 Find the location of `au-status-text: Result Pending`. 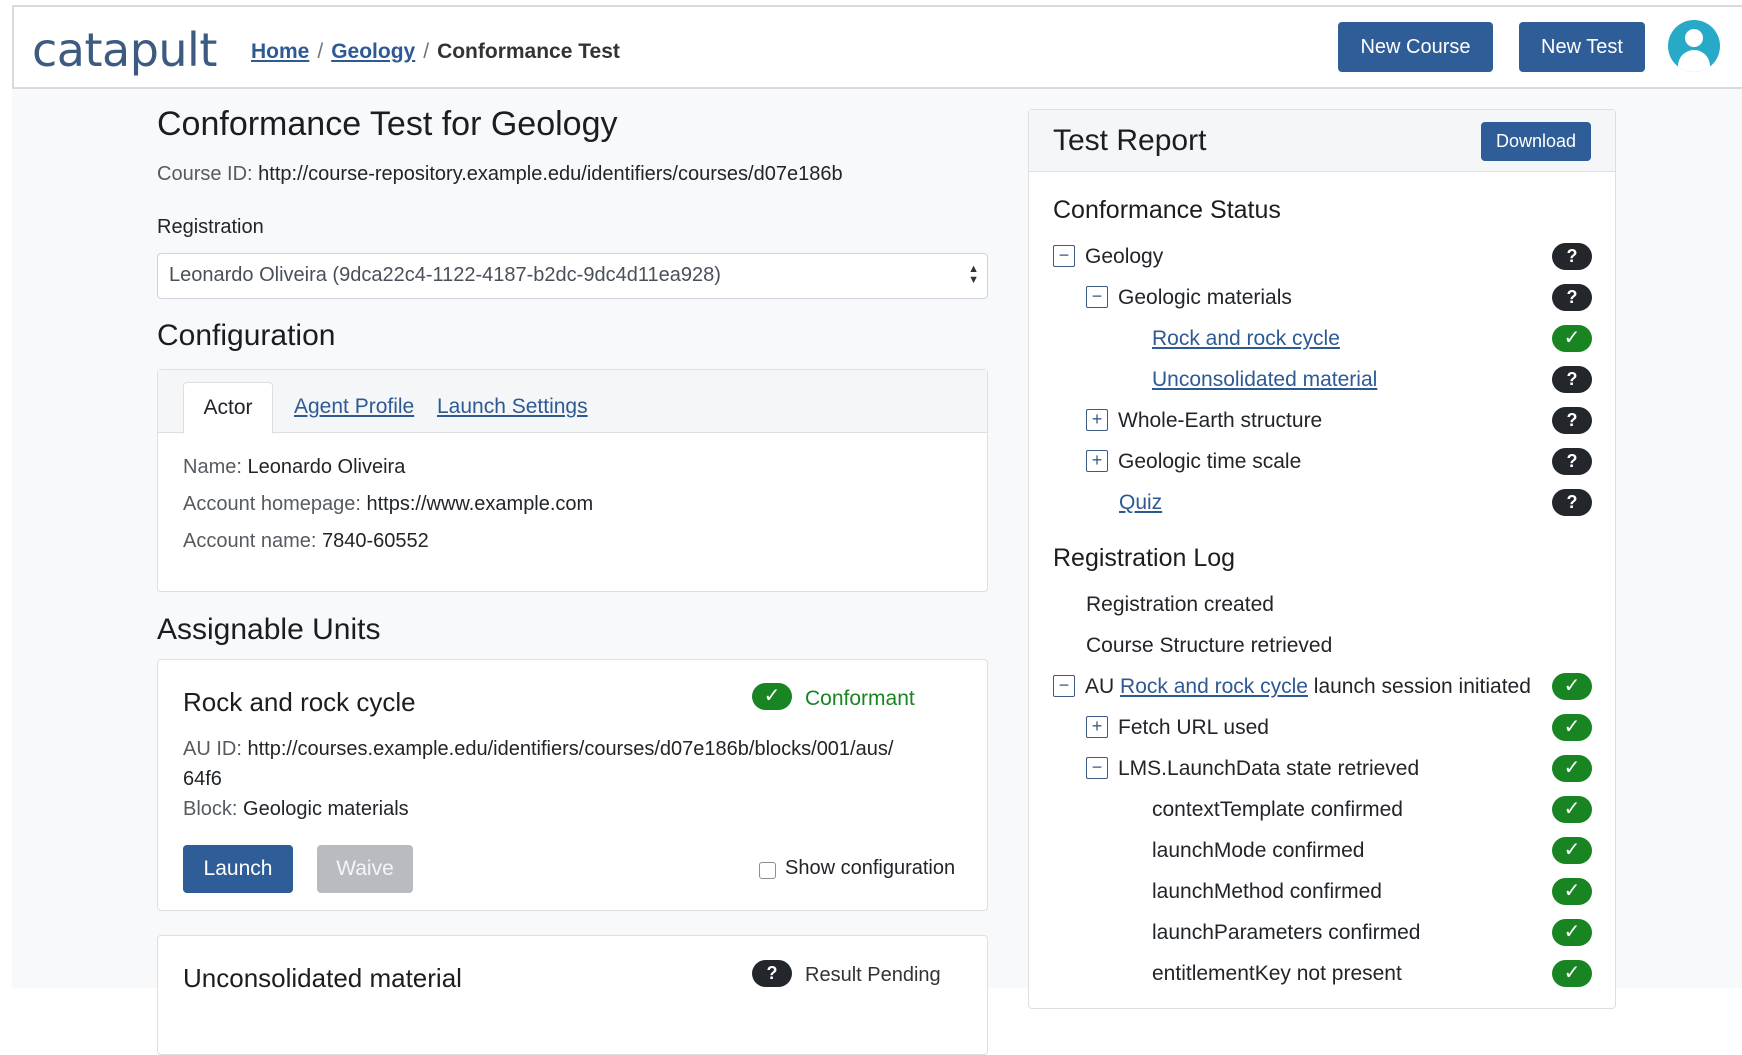

au-status-text: Result Pending is located at coordinates (873, 975).